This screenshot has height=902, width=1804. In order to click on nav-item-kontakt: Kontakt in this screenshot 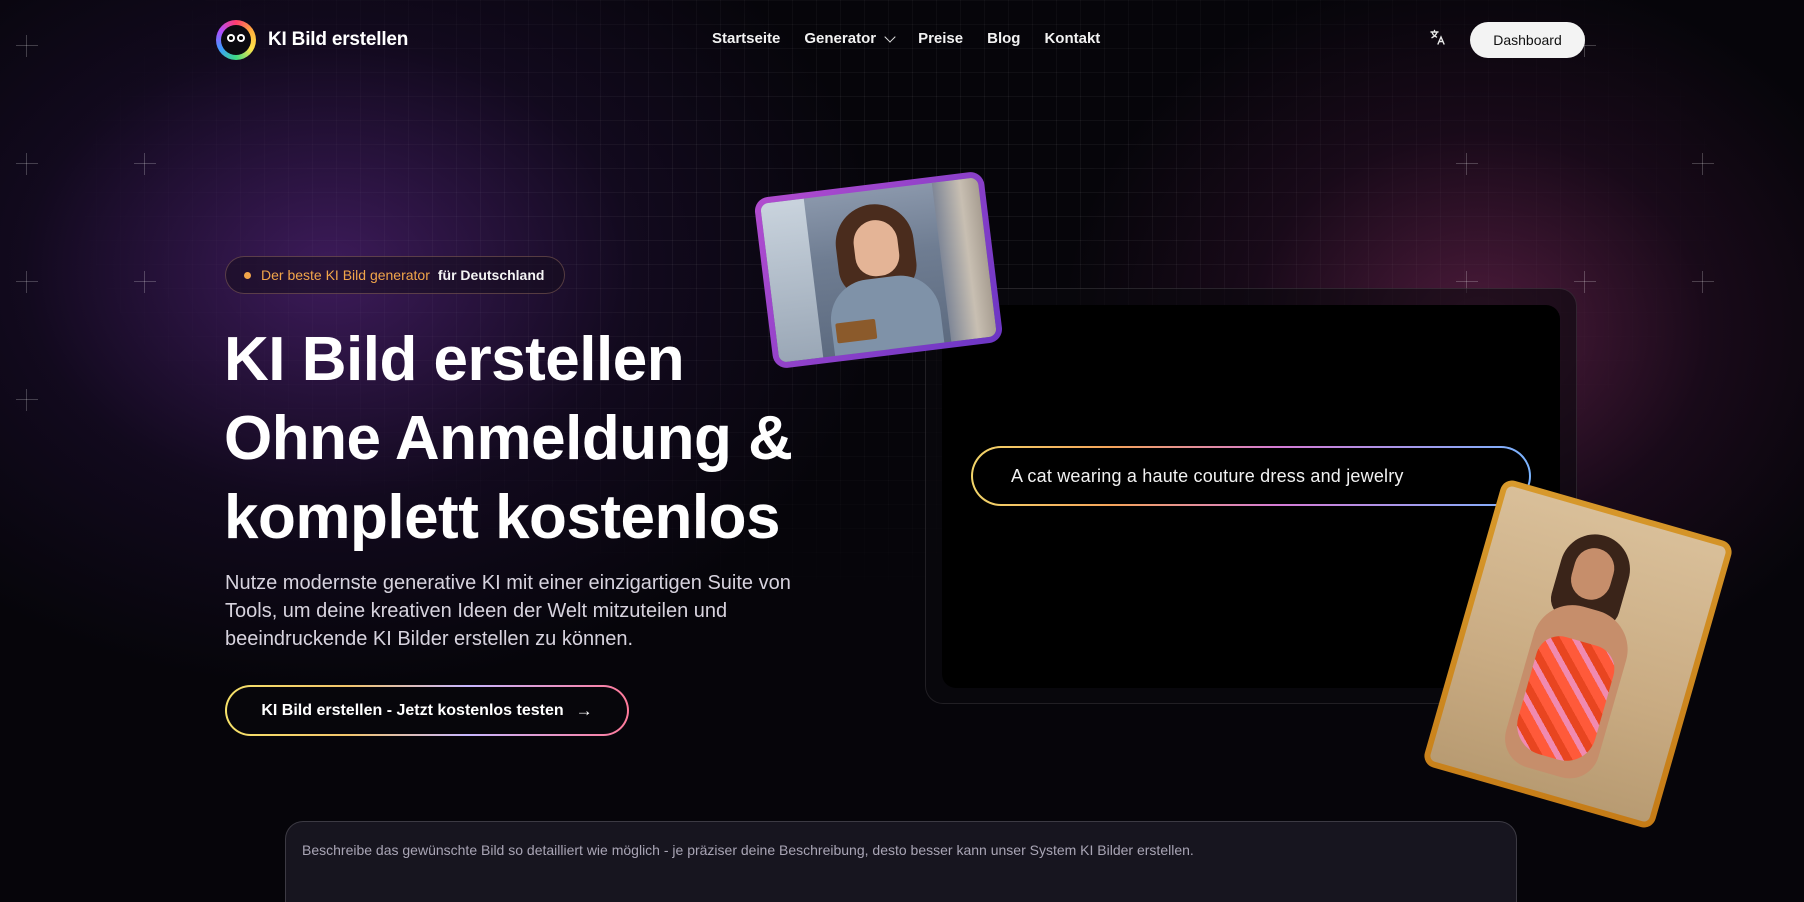, I will do `click(1072, 38)`.